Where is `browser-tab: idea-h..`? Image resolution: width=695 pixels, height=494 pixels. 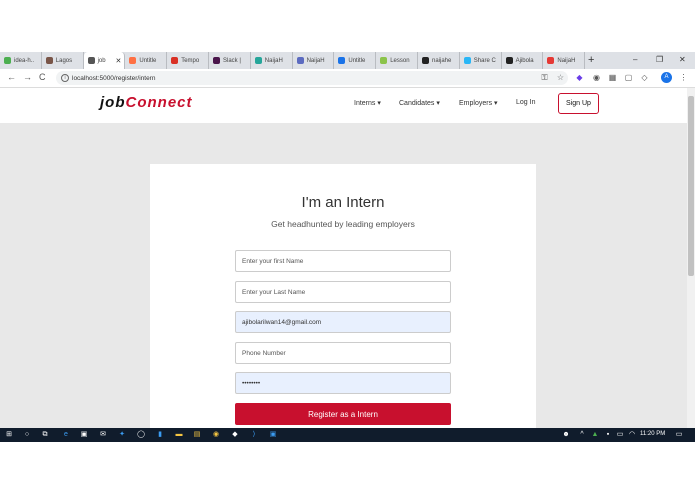
browser-tab: idea-h.. is located at coordinates (21, 60).